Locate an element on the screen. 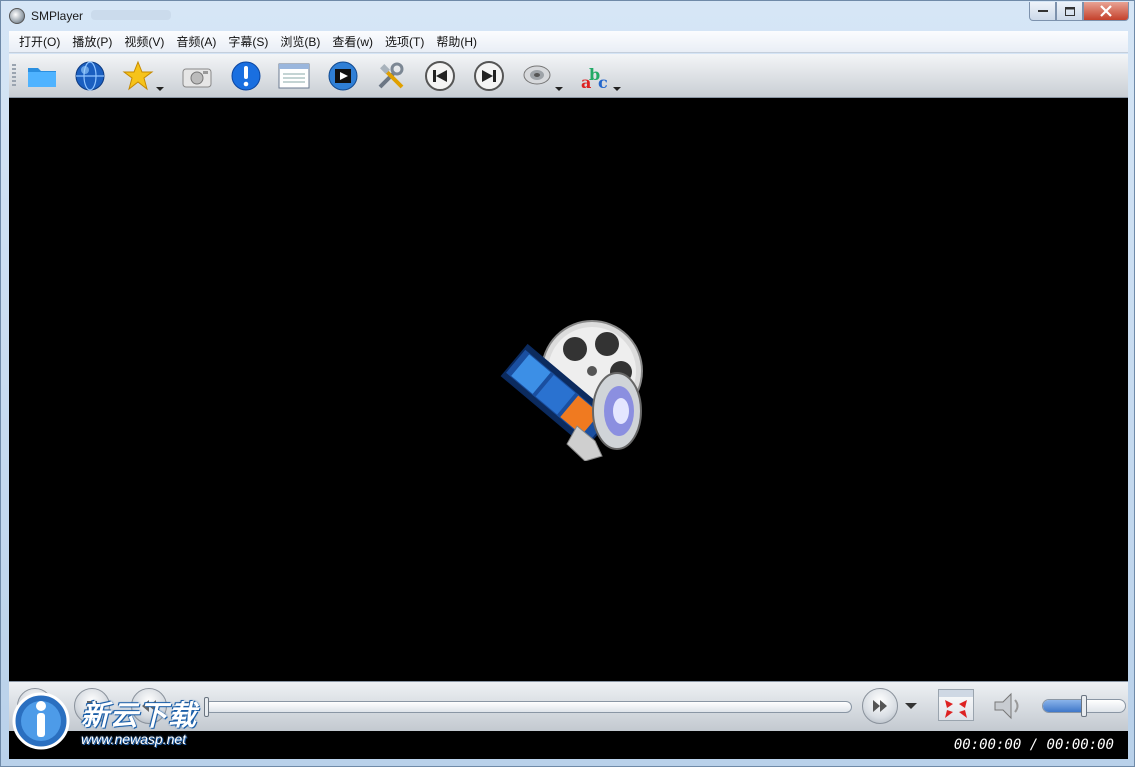 This screenshot has height=767, width=1135. subtitles-dropdown-icon is located at coordinates (617, 89).